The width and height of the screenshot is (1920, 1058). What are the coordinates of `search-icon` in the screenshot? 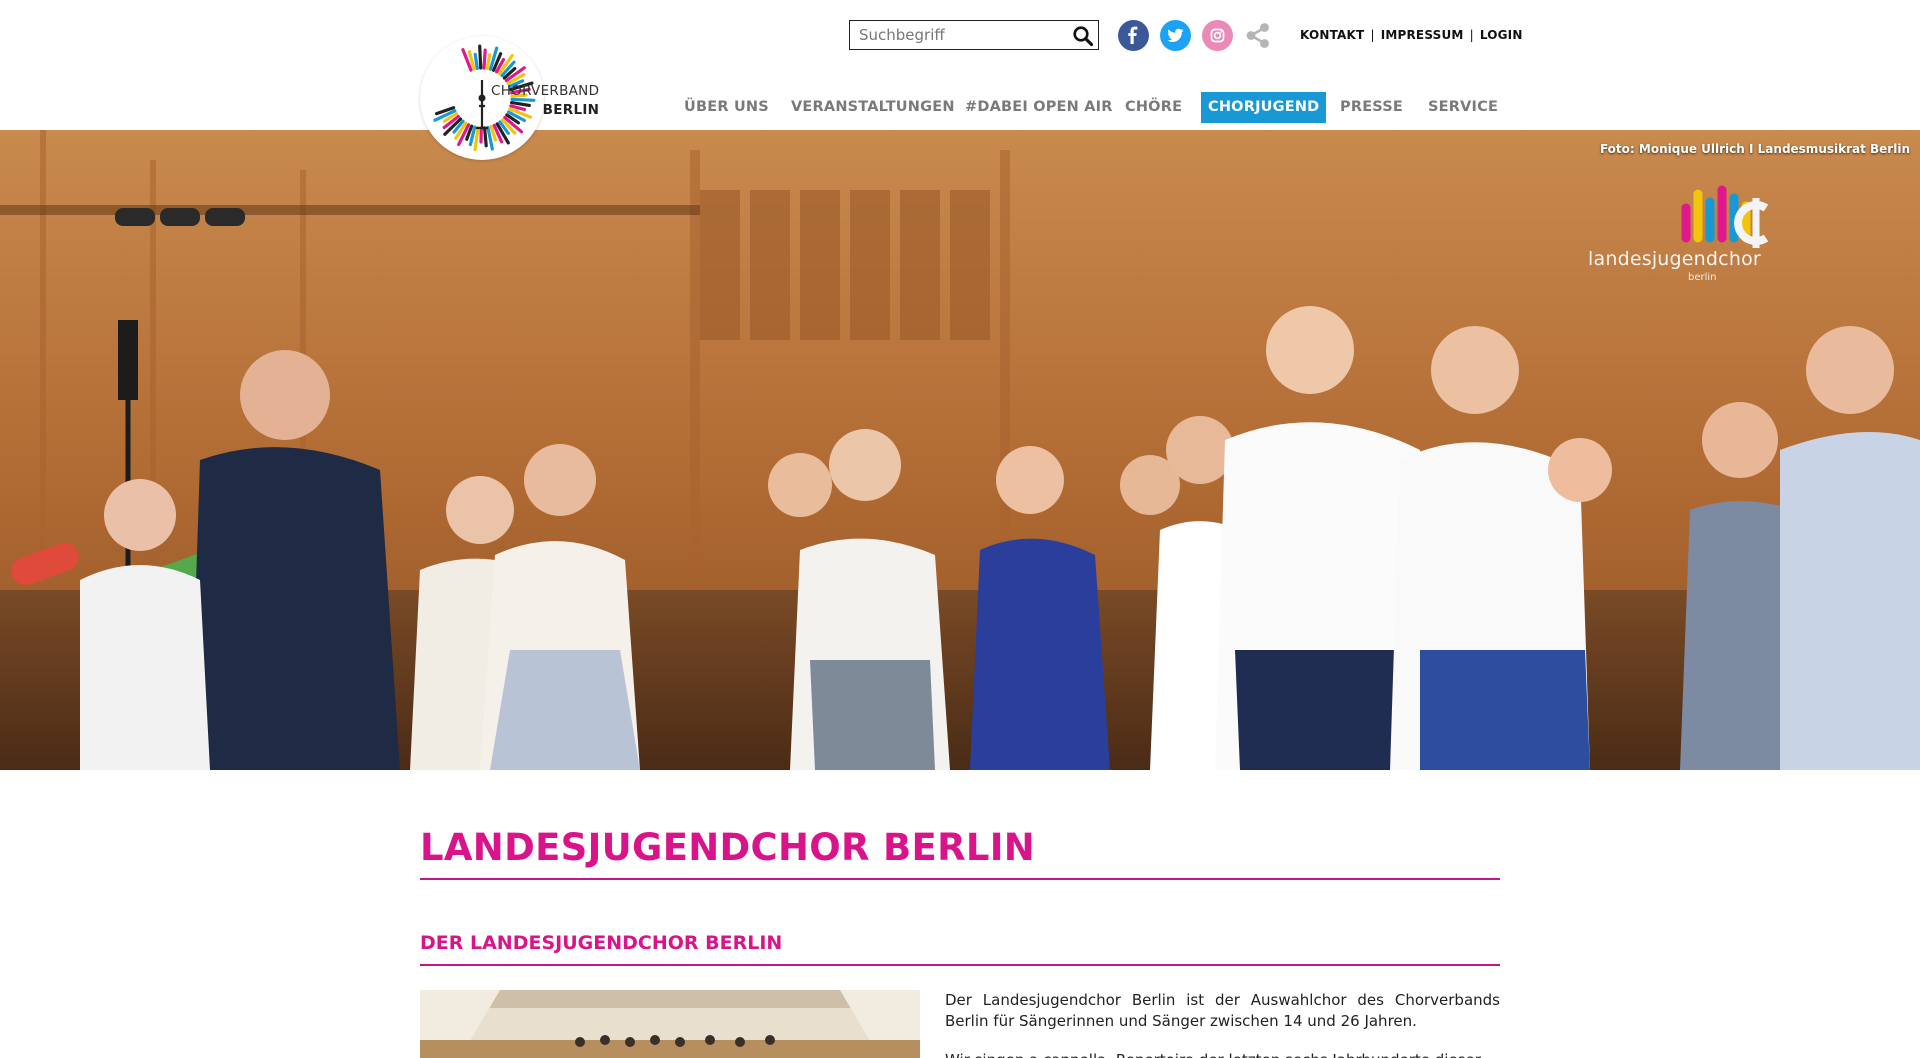 It's located at (1083, 36).